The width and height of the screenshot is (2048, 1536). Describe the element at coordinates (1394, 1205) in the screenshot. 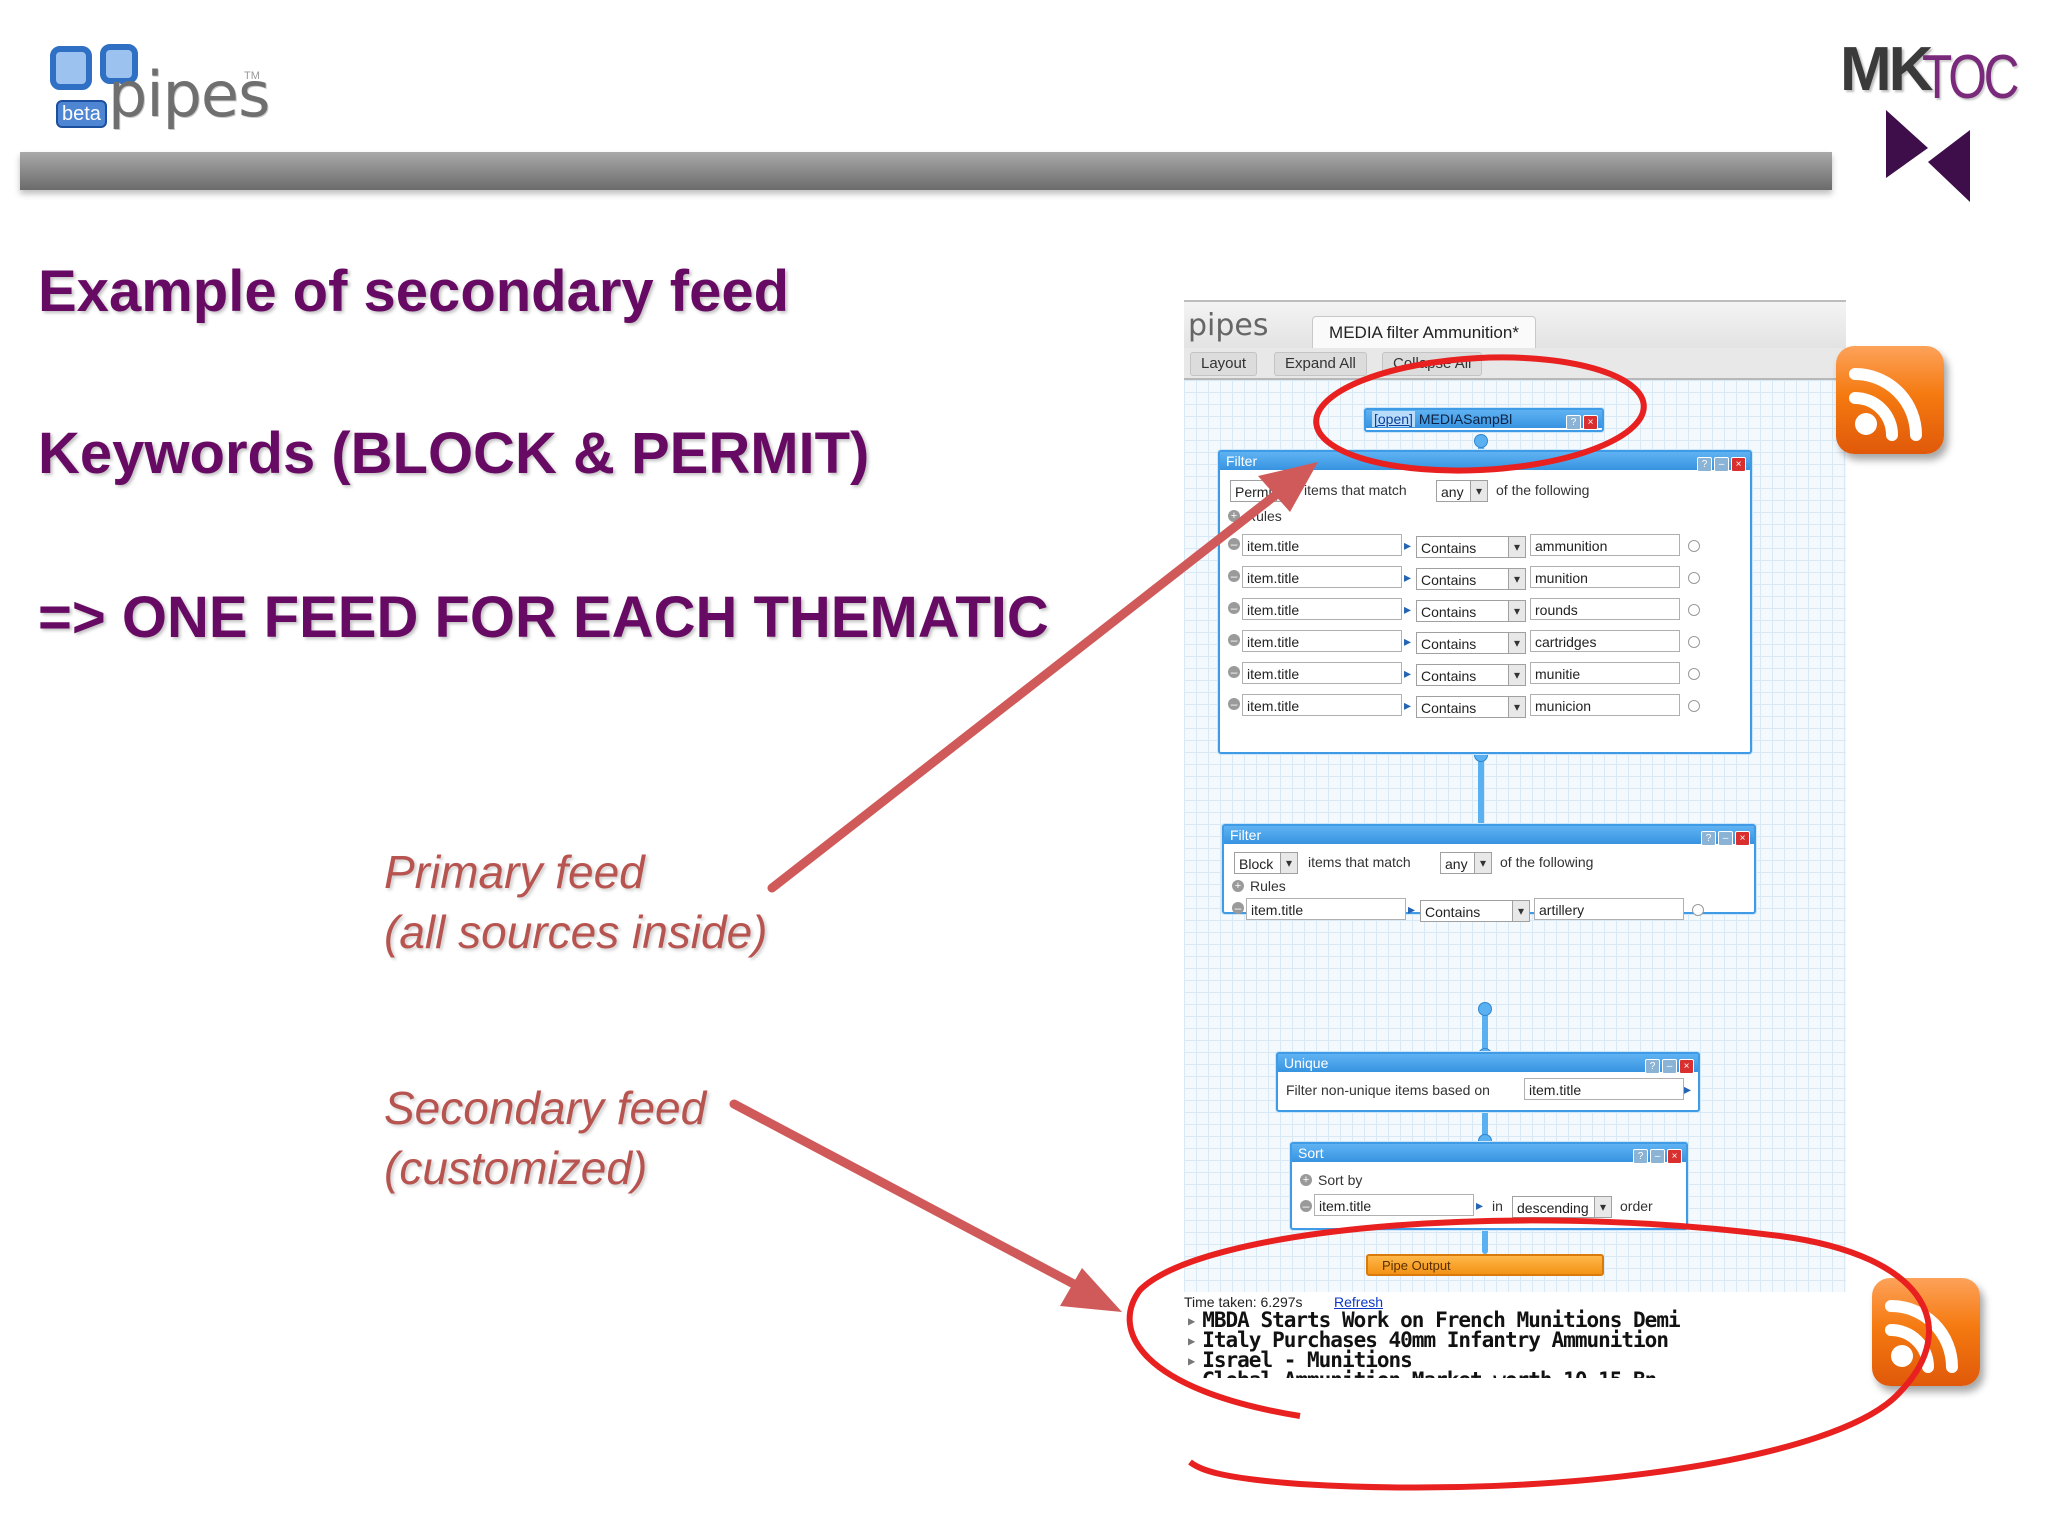

I see `sort-field-input: item.title` at that location.